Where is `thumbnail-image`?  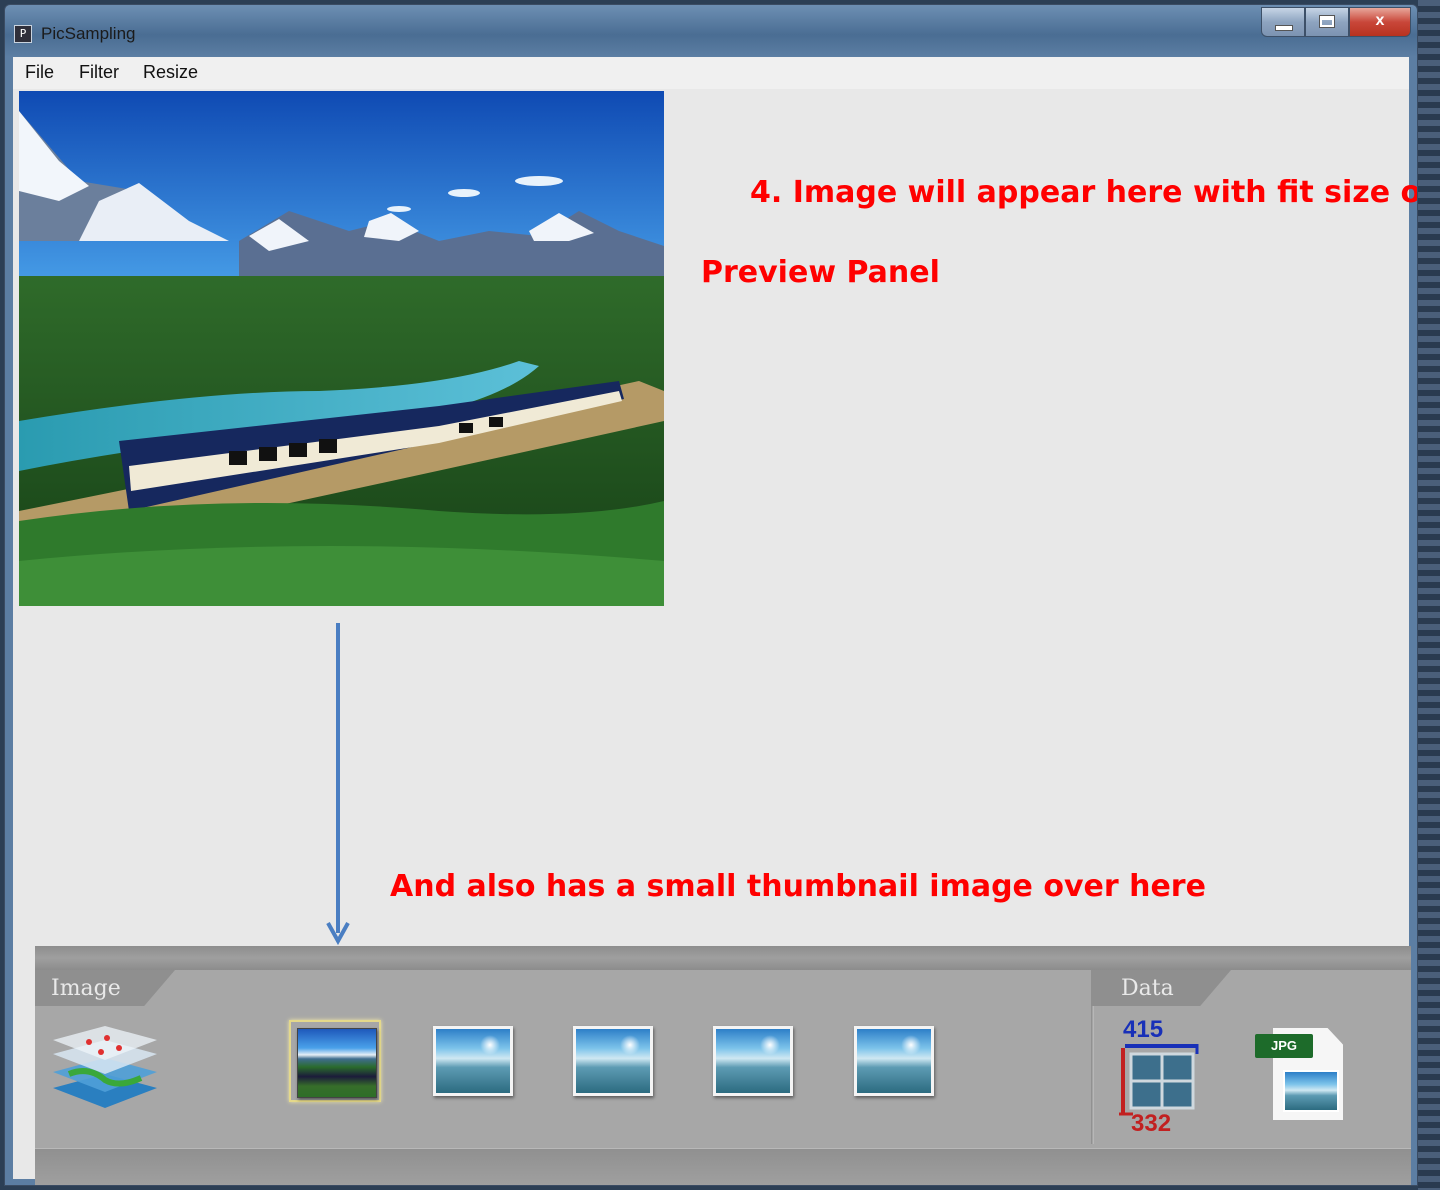 thumbnail-image is located at coordinates (337, 1063).